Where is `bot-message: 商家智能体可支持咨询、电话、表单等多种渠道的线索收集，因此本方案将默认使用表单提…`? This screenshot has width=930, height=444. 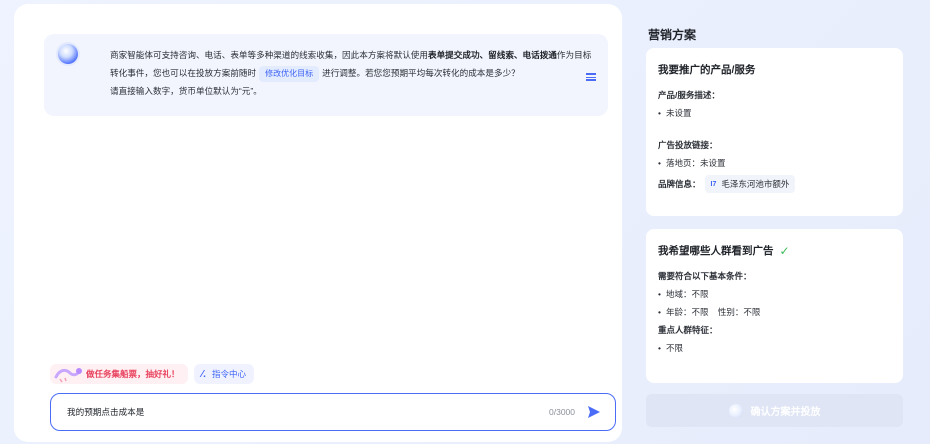
bot-message: 商家智能体可支持咨询、电话、表单等多种渠道的线索收集，因此本方案将默认使用表单提… is located at coordinates (326, 75).